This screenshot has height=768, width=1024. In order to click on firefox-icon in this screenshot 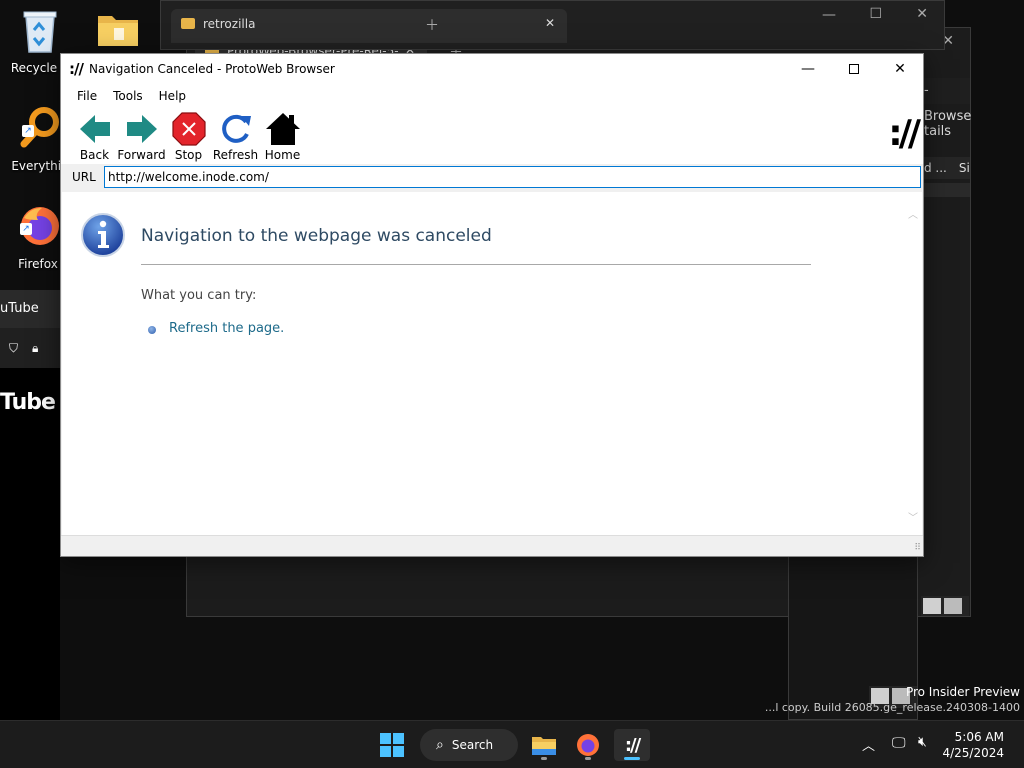, I will do `click(588, 745)`.